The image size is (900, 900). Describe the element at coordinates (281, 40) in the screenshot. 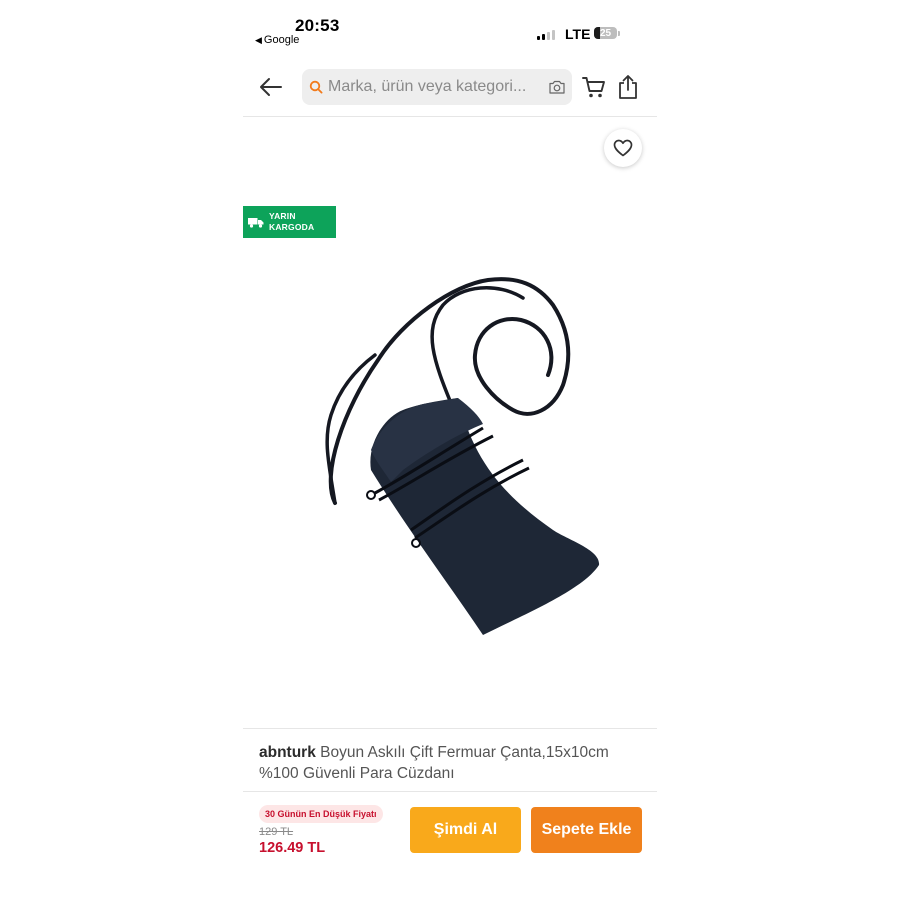

I see `back-app-label: Google` at that location.